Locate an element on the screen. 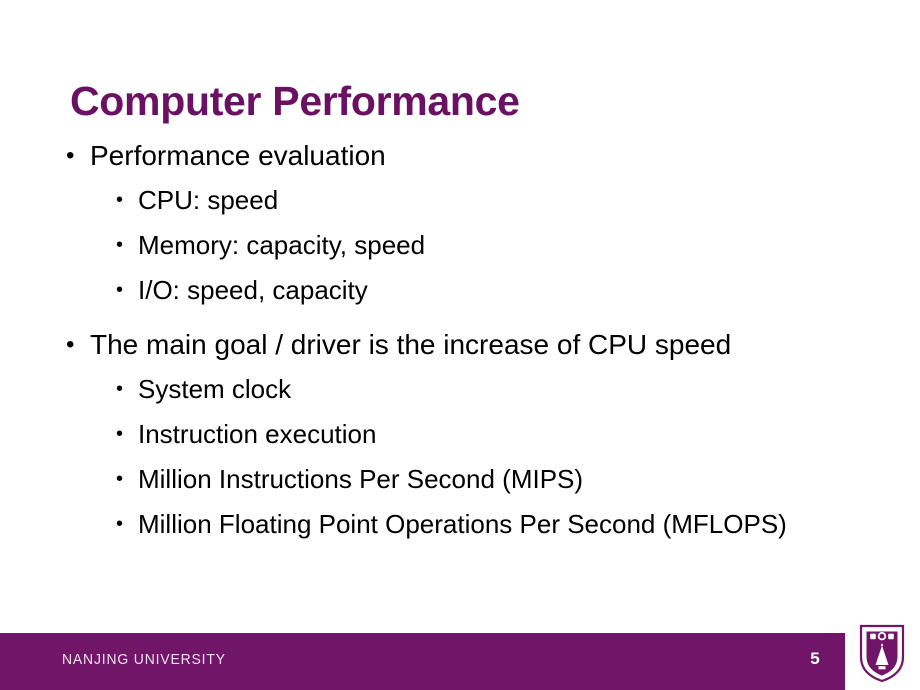 The height and width of the screenshot is (690, 920). slide-page-number: 5 is located at coordinates (815, 658).